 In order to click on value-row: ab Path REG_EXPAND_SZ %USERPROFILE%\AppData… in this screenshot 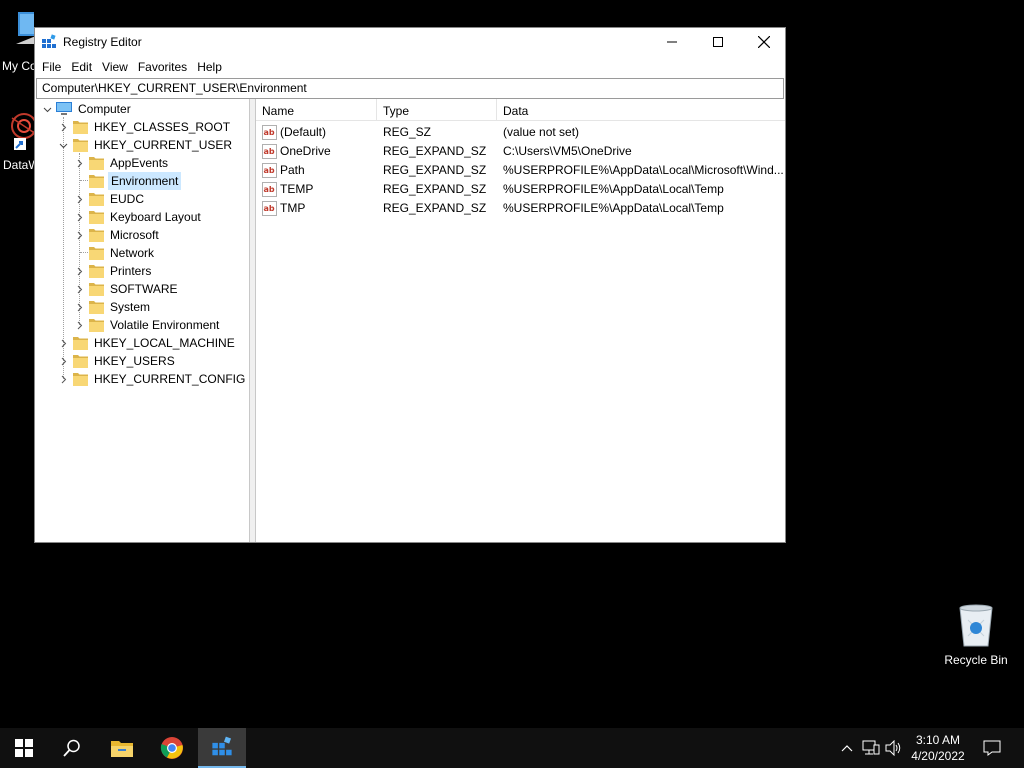, I will do `click(520, 170)`.